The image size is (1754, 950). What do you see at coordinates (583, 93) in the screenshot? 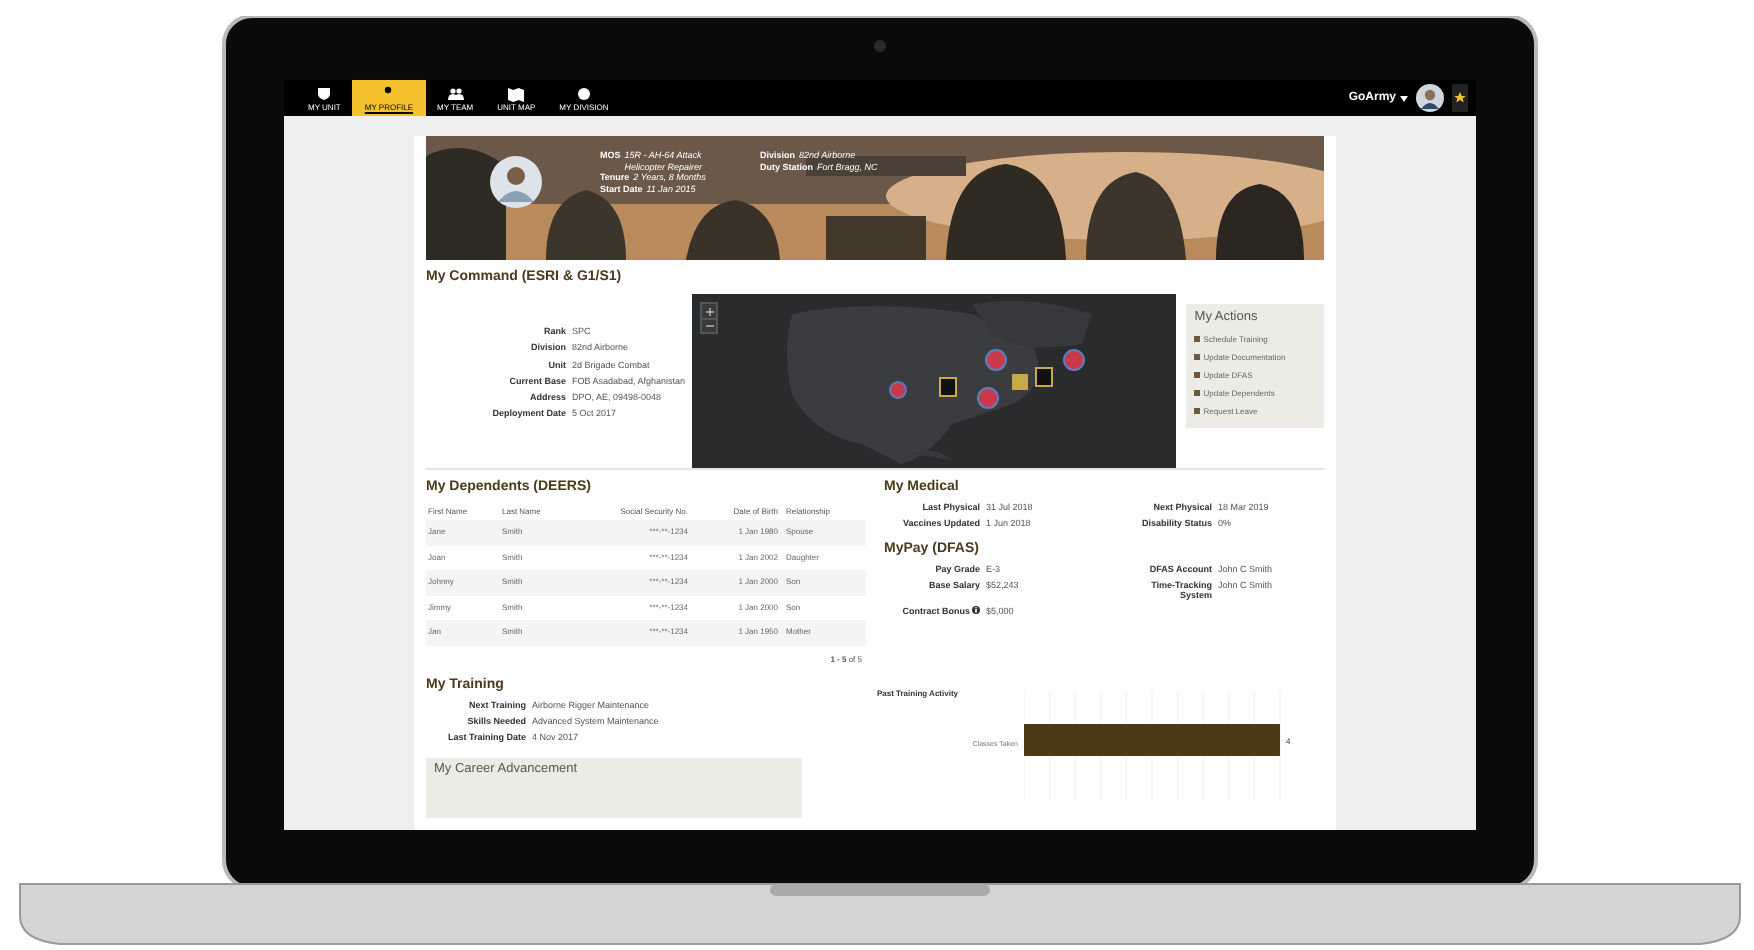
I see `badge-icon` at bounding box center [583, 93].